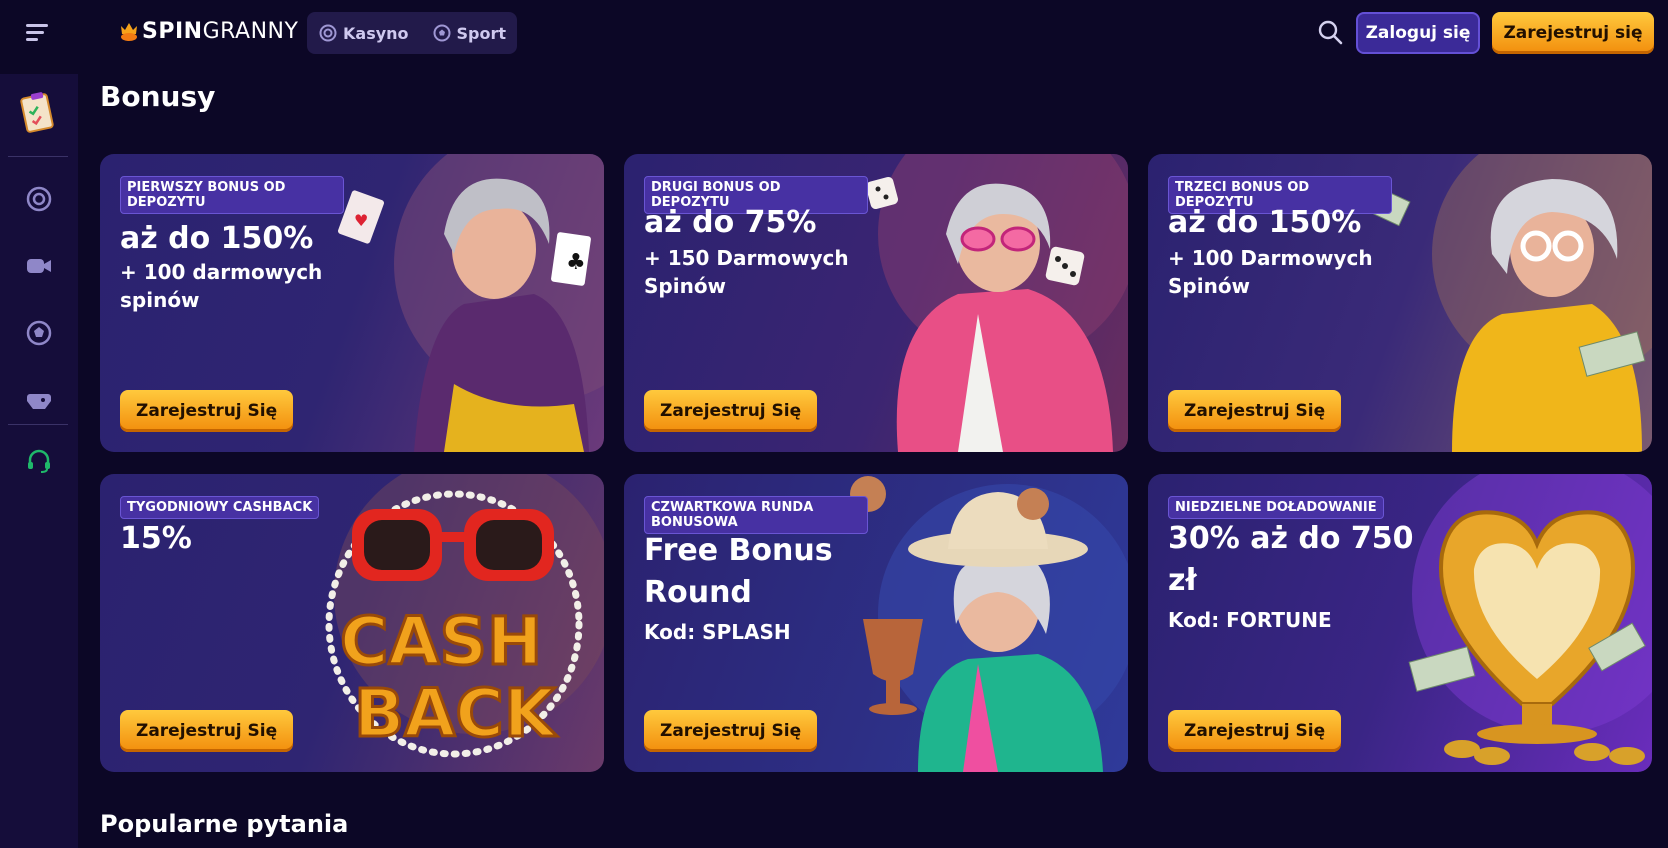  I want to click on bonus-headline: 30% aż do 750, so click(1291, 538).